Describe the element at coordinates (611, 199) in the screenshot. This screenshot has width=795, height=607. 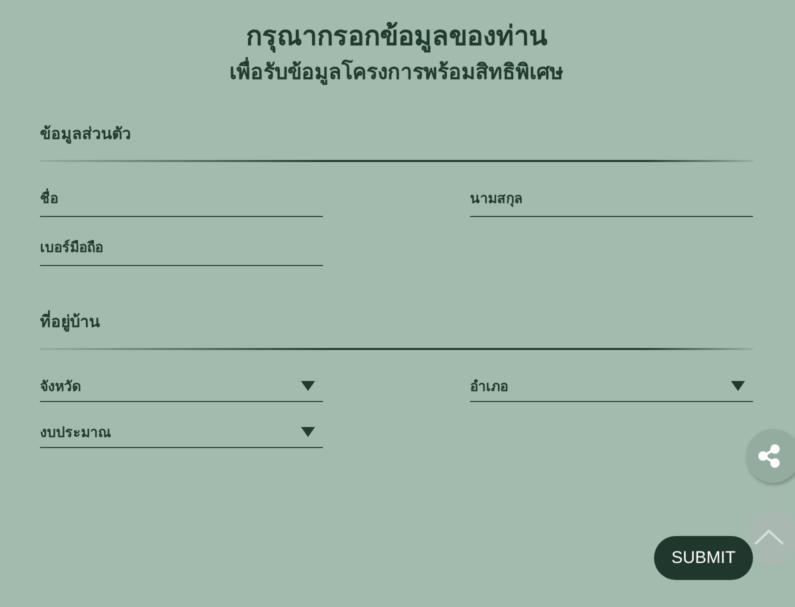
I see `text-field: นามสกุล` at that location.